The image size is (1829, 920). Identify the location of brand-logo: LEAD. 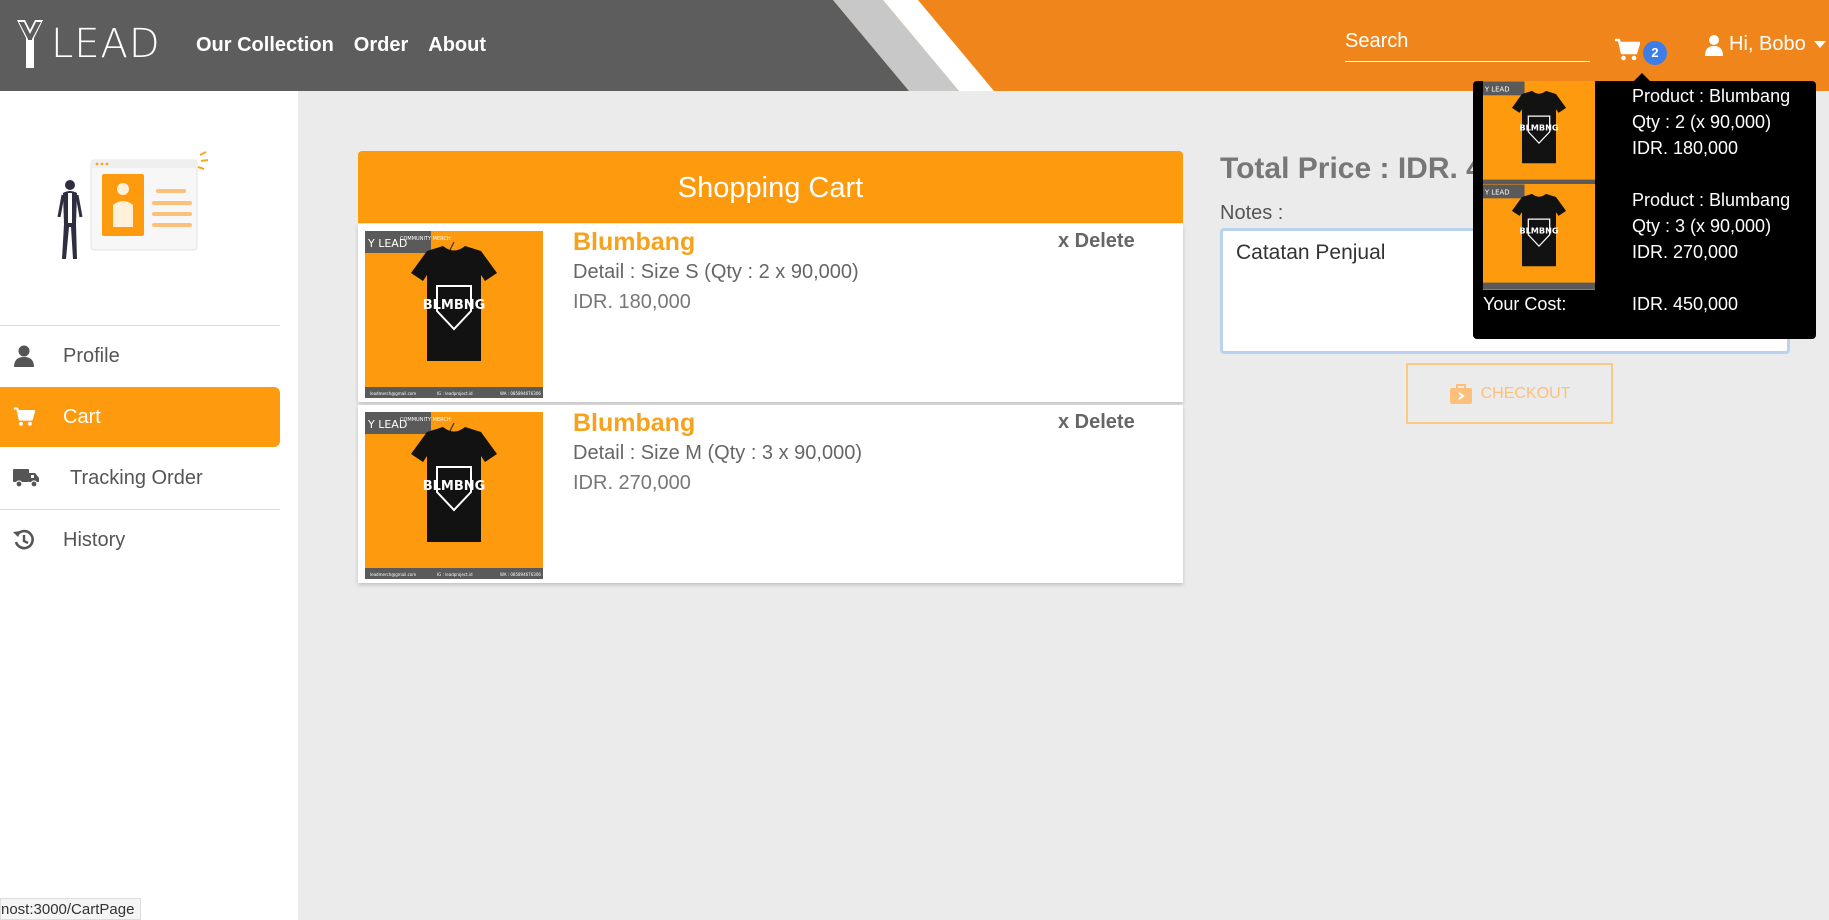
(88, 44).